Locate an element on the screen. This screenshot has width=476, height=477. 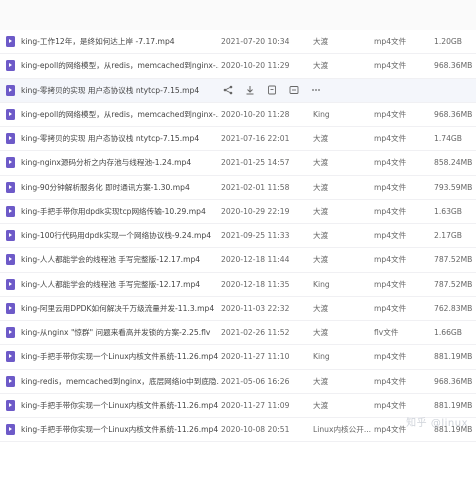
file-name: king-手把手带你用dpdk实现tcp网络传输-10.29.mp4 is located at coordinates (120, 211).